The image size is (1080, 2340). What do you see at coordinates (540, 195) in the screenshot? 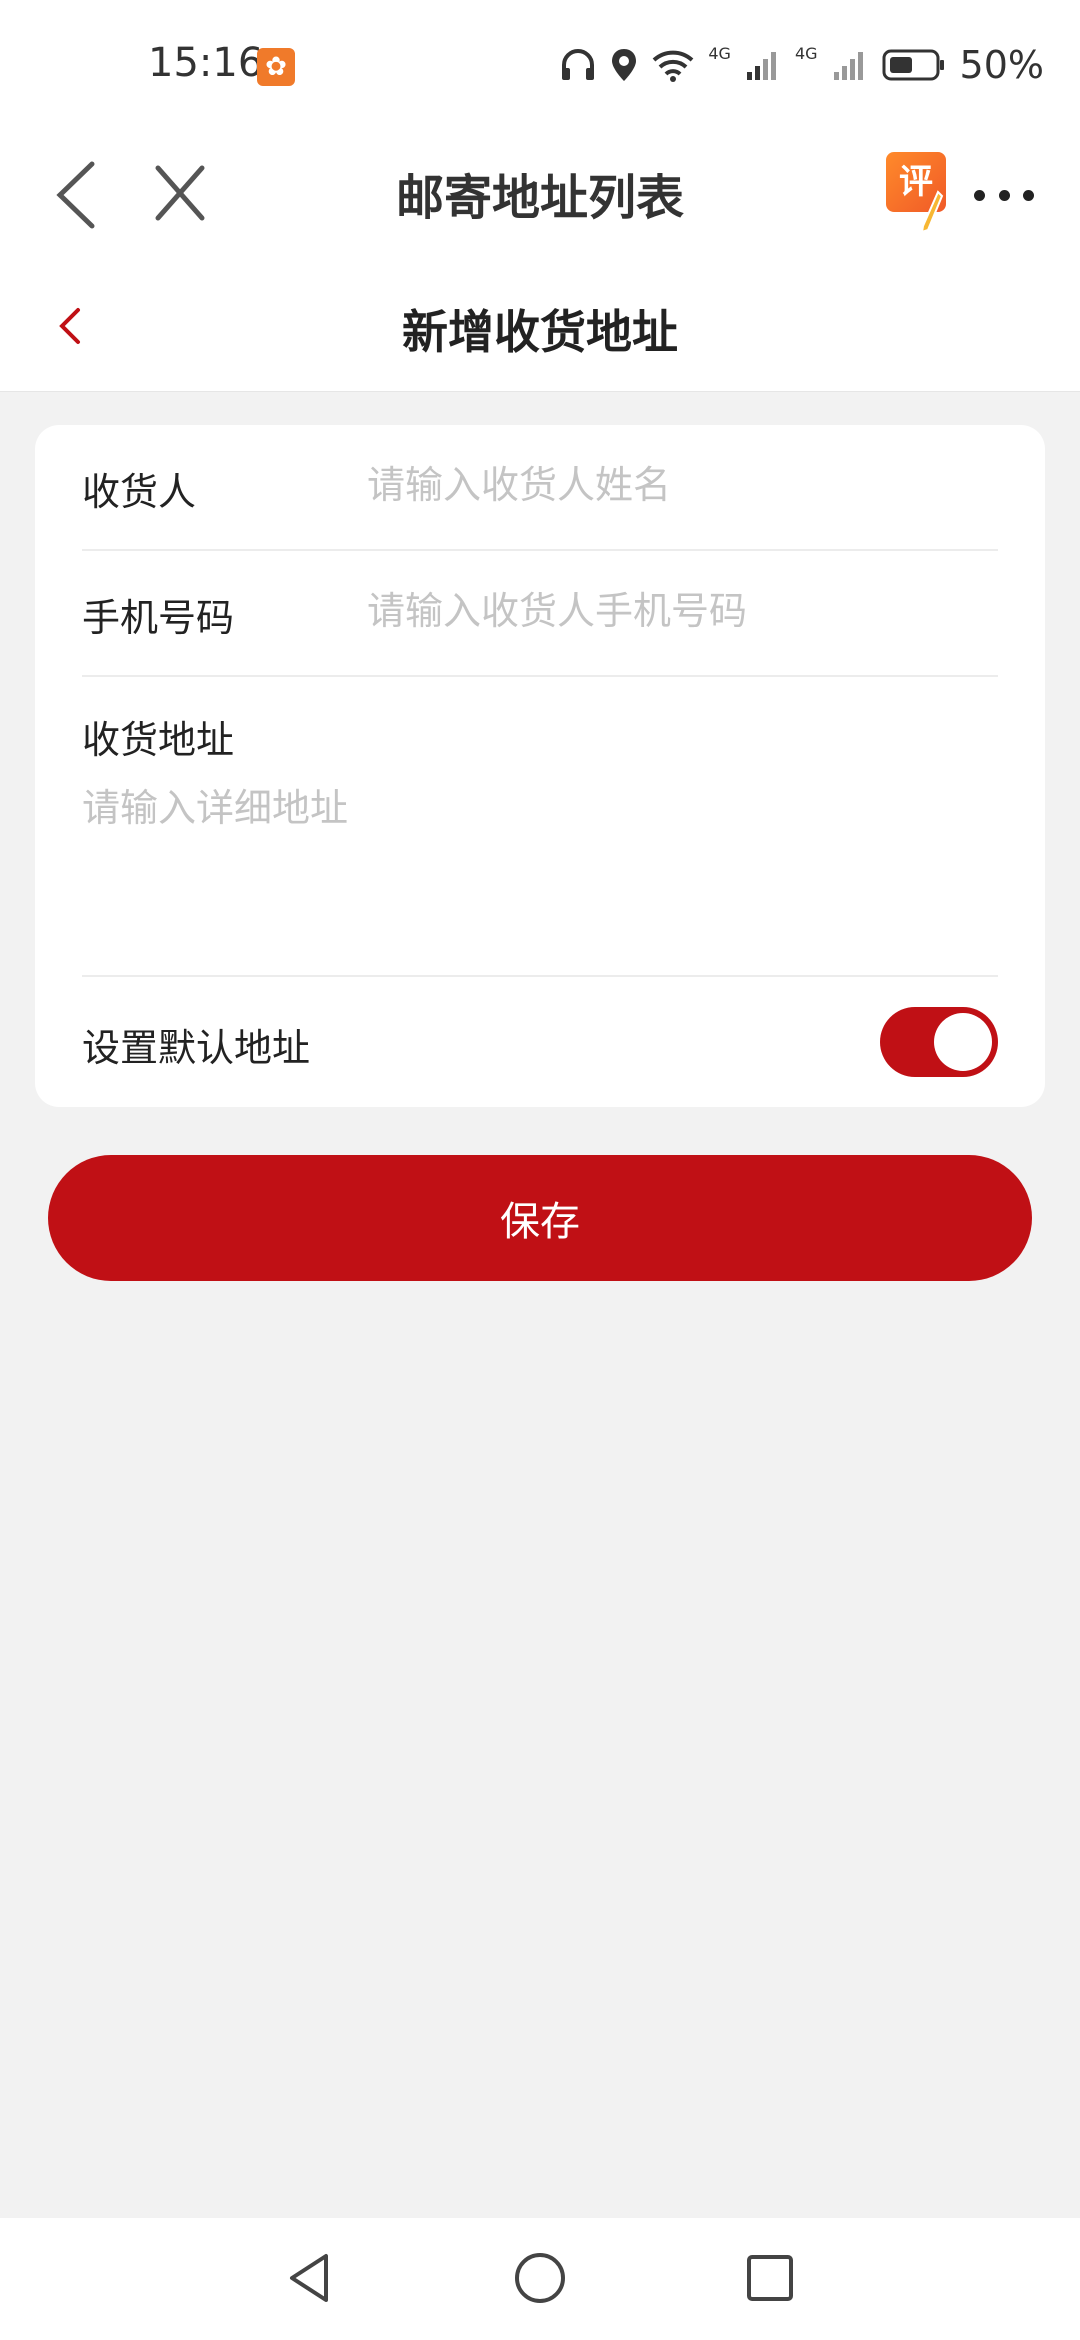
I see `navigation-bar: 邮寄地址列表 评` at bounding box center [540, 195].